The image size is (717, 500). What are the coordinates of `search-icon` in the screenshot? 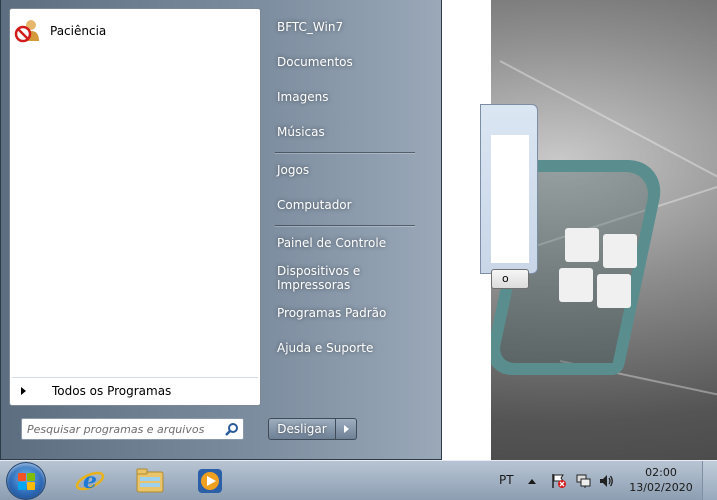 It's located at (232, 429).